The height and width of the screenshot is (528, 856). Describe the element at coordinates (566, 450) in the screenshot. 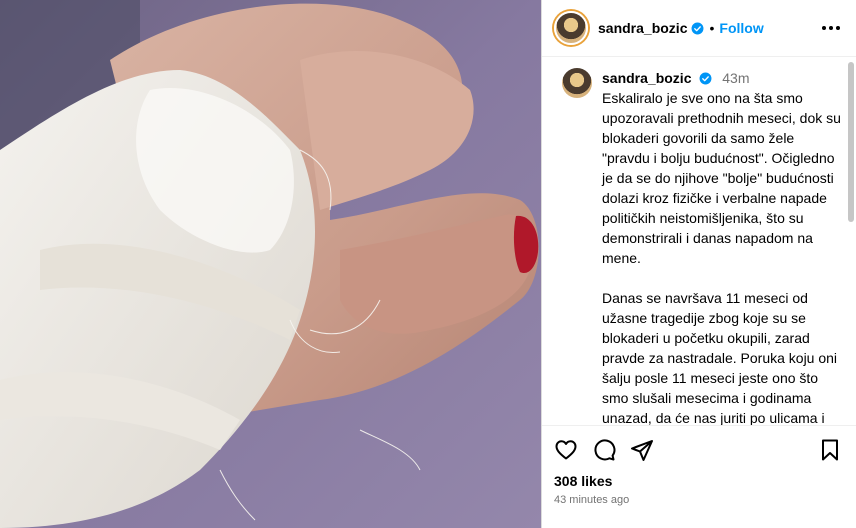

I see `heart-icon` at that location.